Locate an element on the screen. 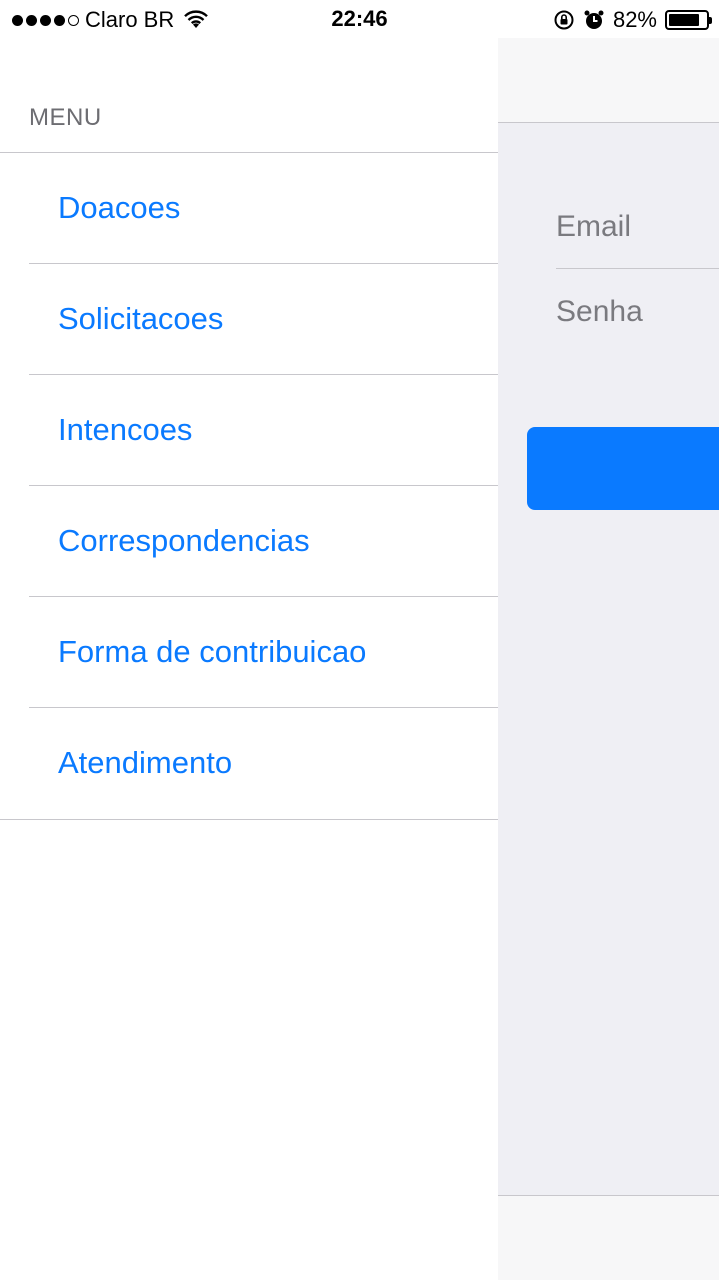  navigation-bar is located at coordinates (608, 80).